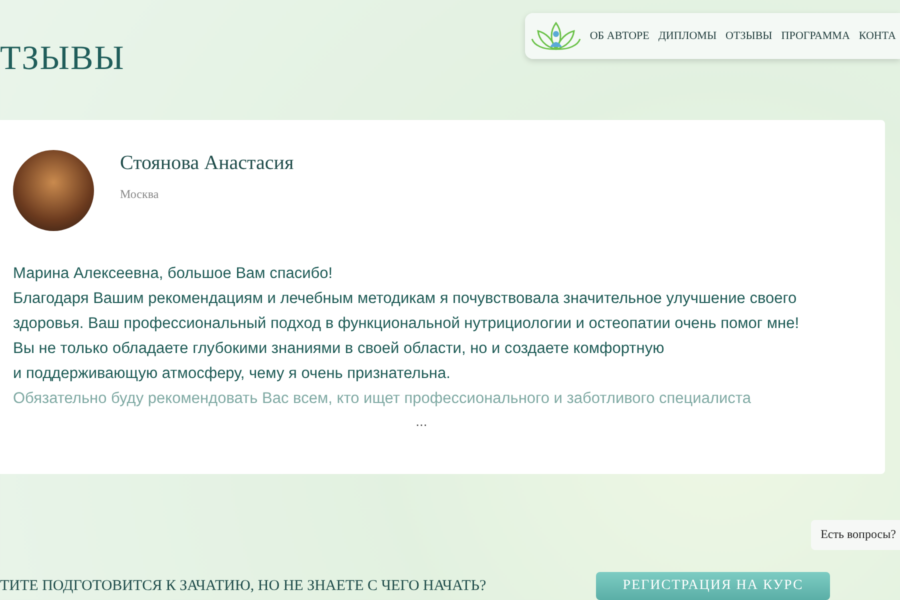  Describe the element at coordinates (620, 36) in the screenshot. I see `nav-link: ОБ АВТОРЕ` at that location.